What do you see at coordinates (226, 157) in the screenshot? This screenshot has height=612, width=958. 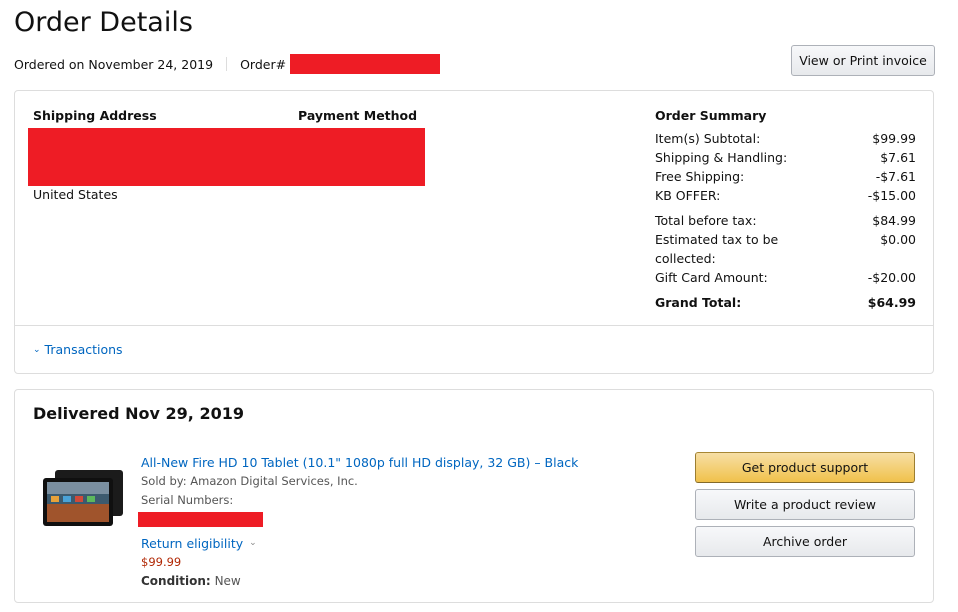 I see `address-payment-redaction` at bounding box center [226, 157].